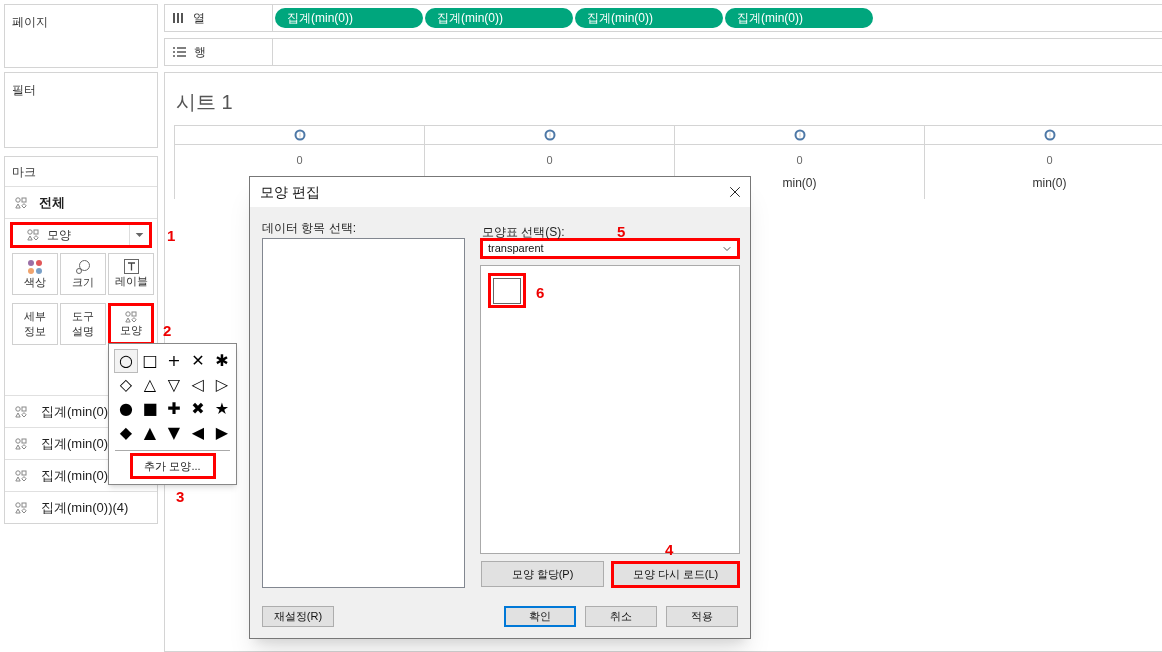 This screenshot has width=1162, height=652. I want to click on shape-option: ★, so click(222, 409).